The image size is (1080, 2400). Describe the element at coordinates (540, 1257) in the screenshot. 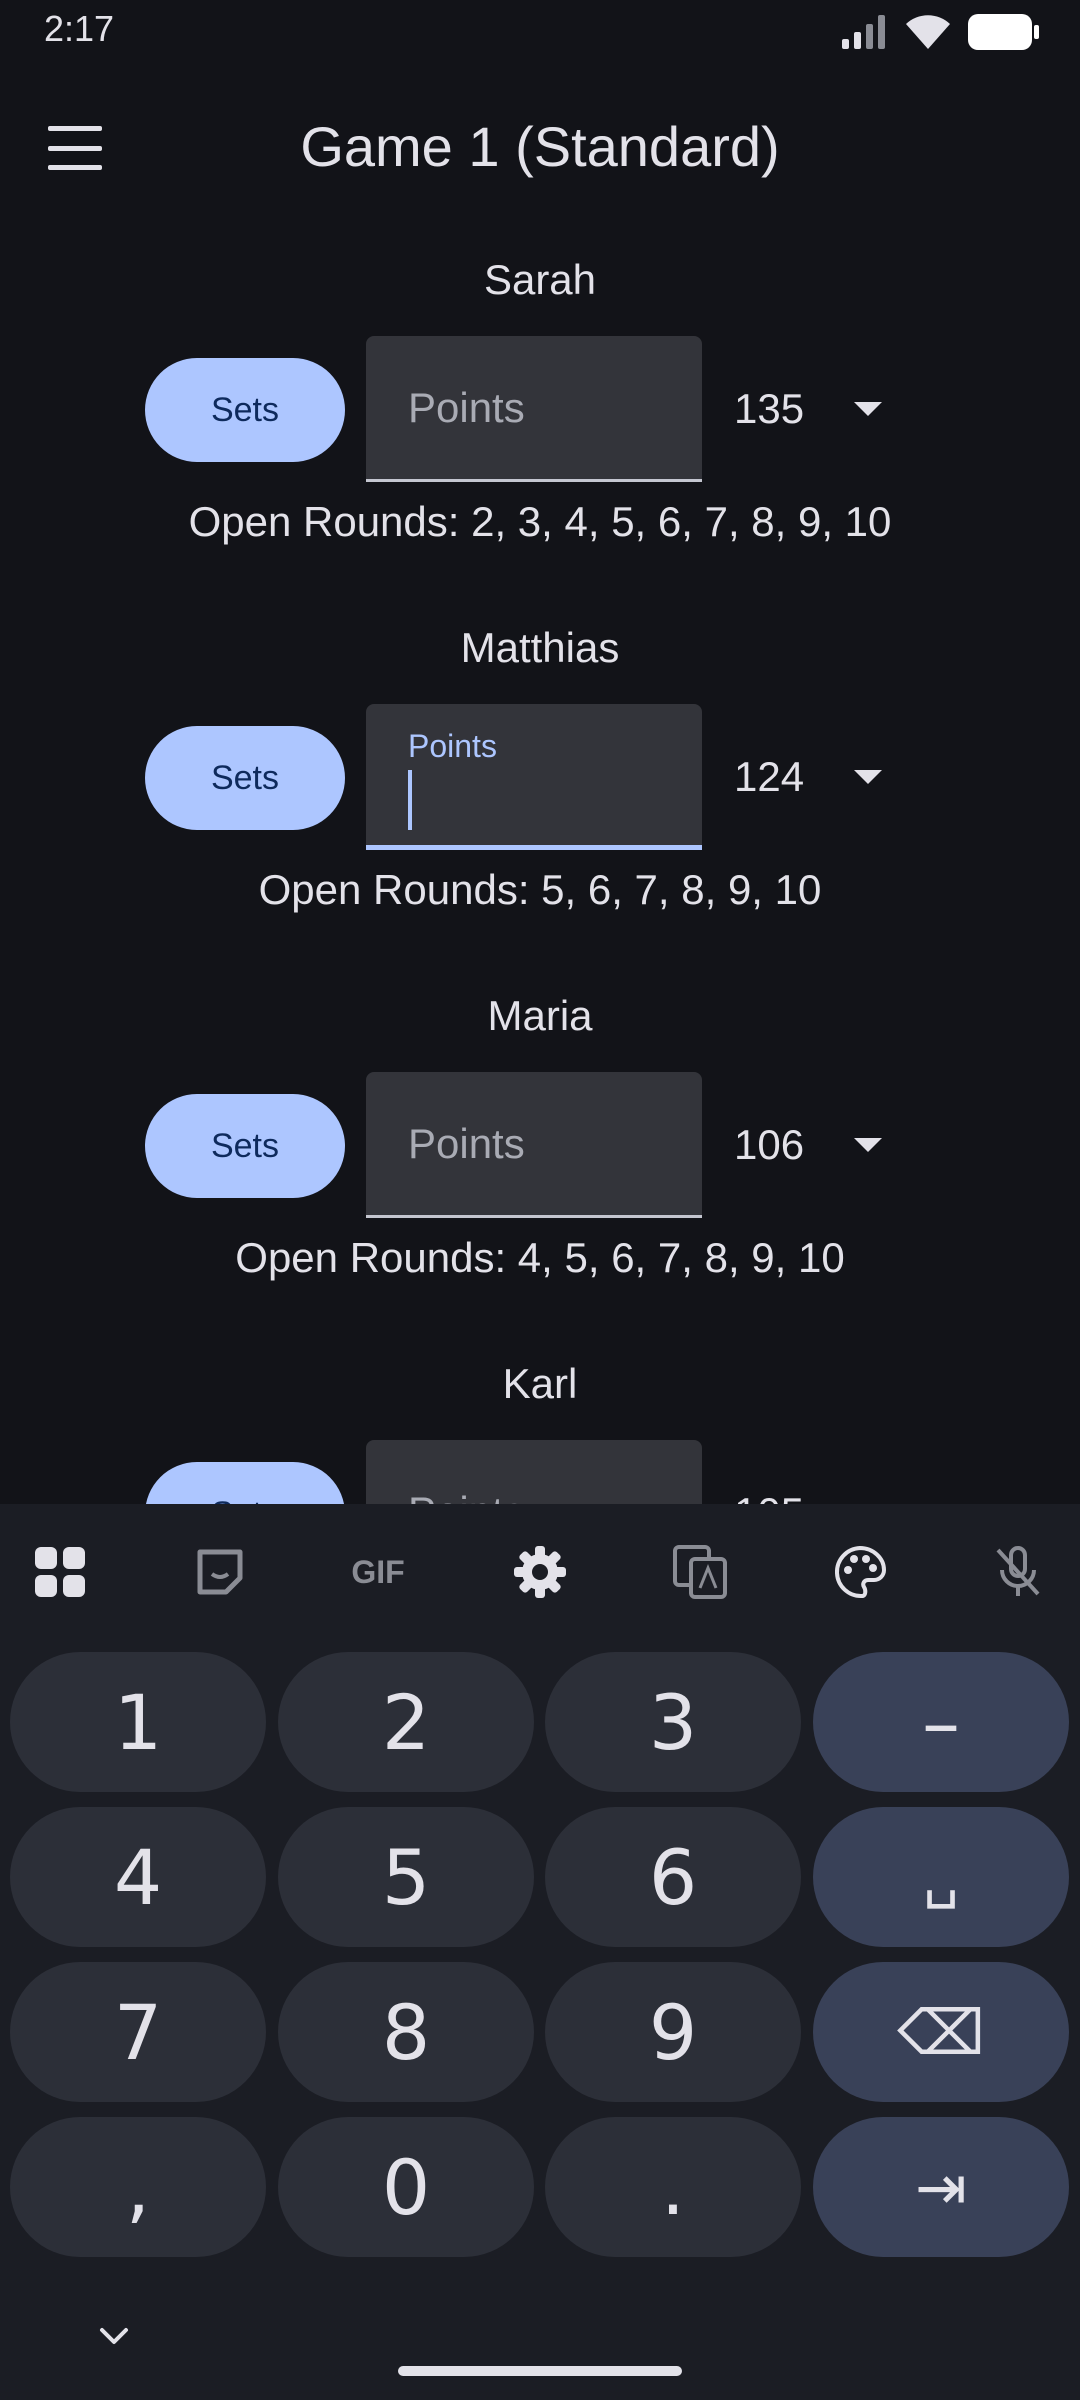

I see `open-rounds: Open Rounds: 4, 5, 6, 7, 8, 9, 10` at that location.